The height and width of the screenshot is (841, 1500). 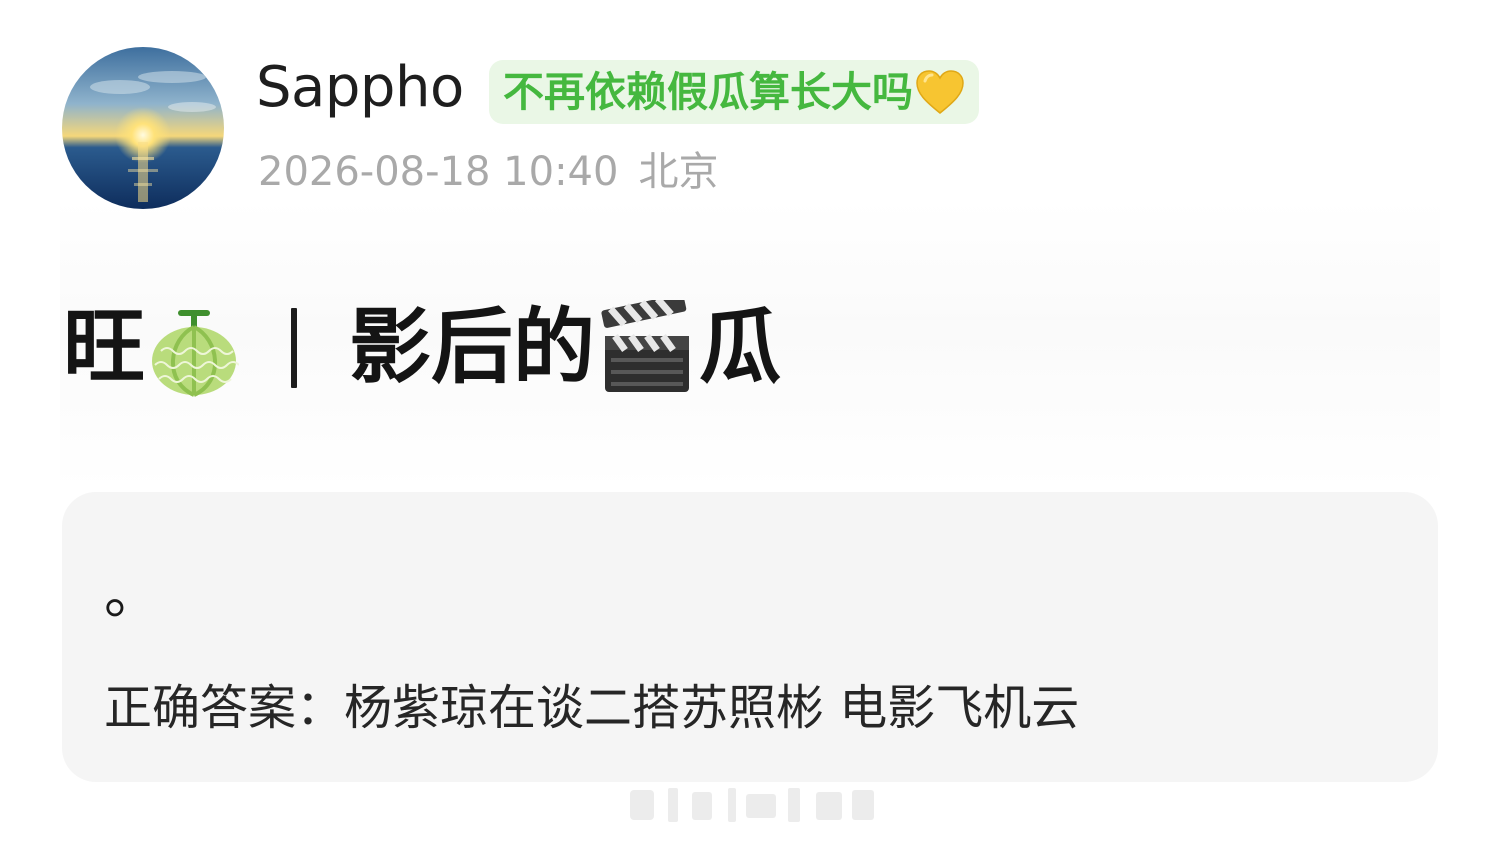 I want to click on card-line-1: 。, so click(x=132, y=594).